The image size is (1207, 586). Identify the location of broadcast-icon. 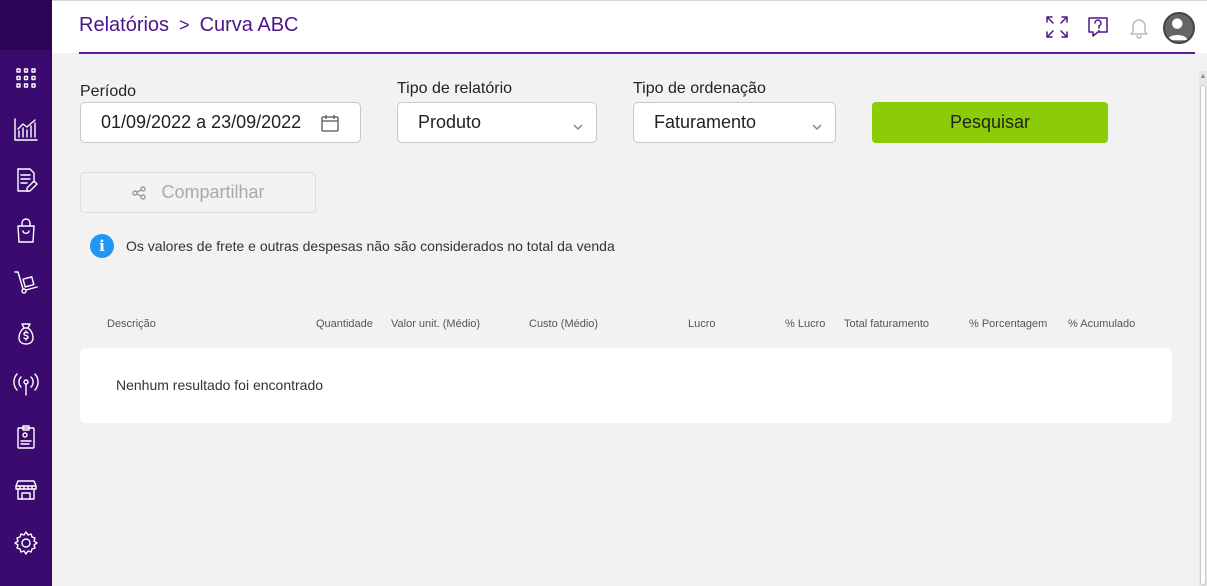
(26, 384).